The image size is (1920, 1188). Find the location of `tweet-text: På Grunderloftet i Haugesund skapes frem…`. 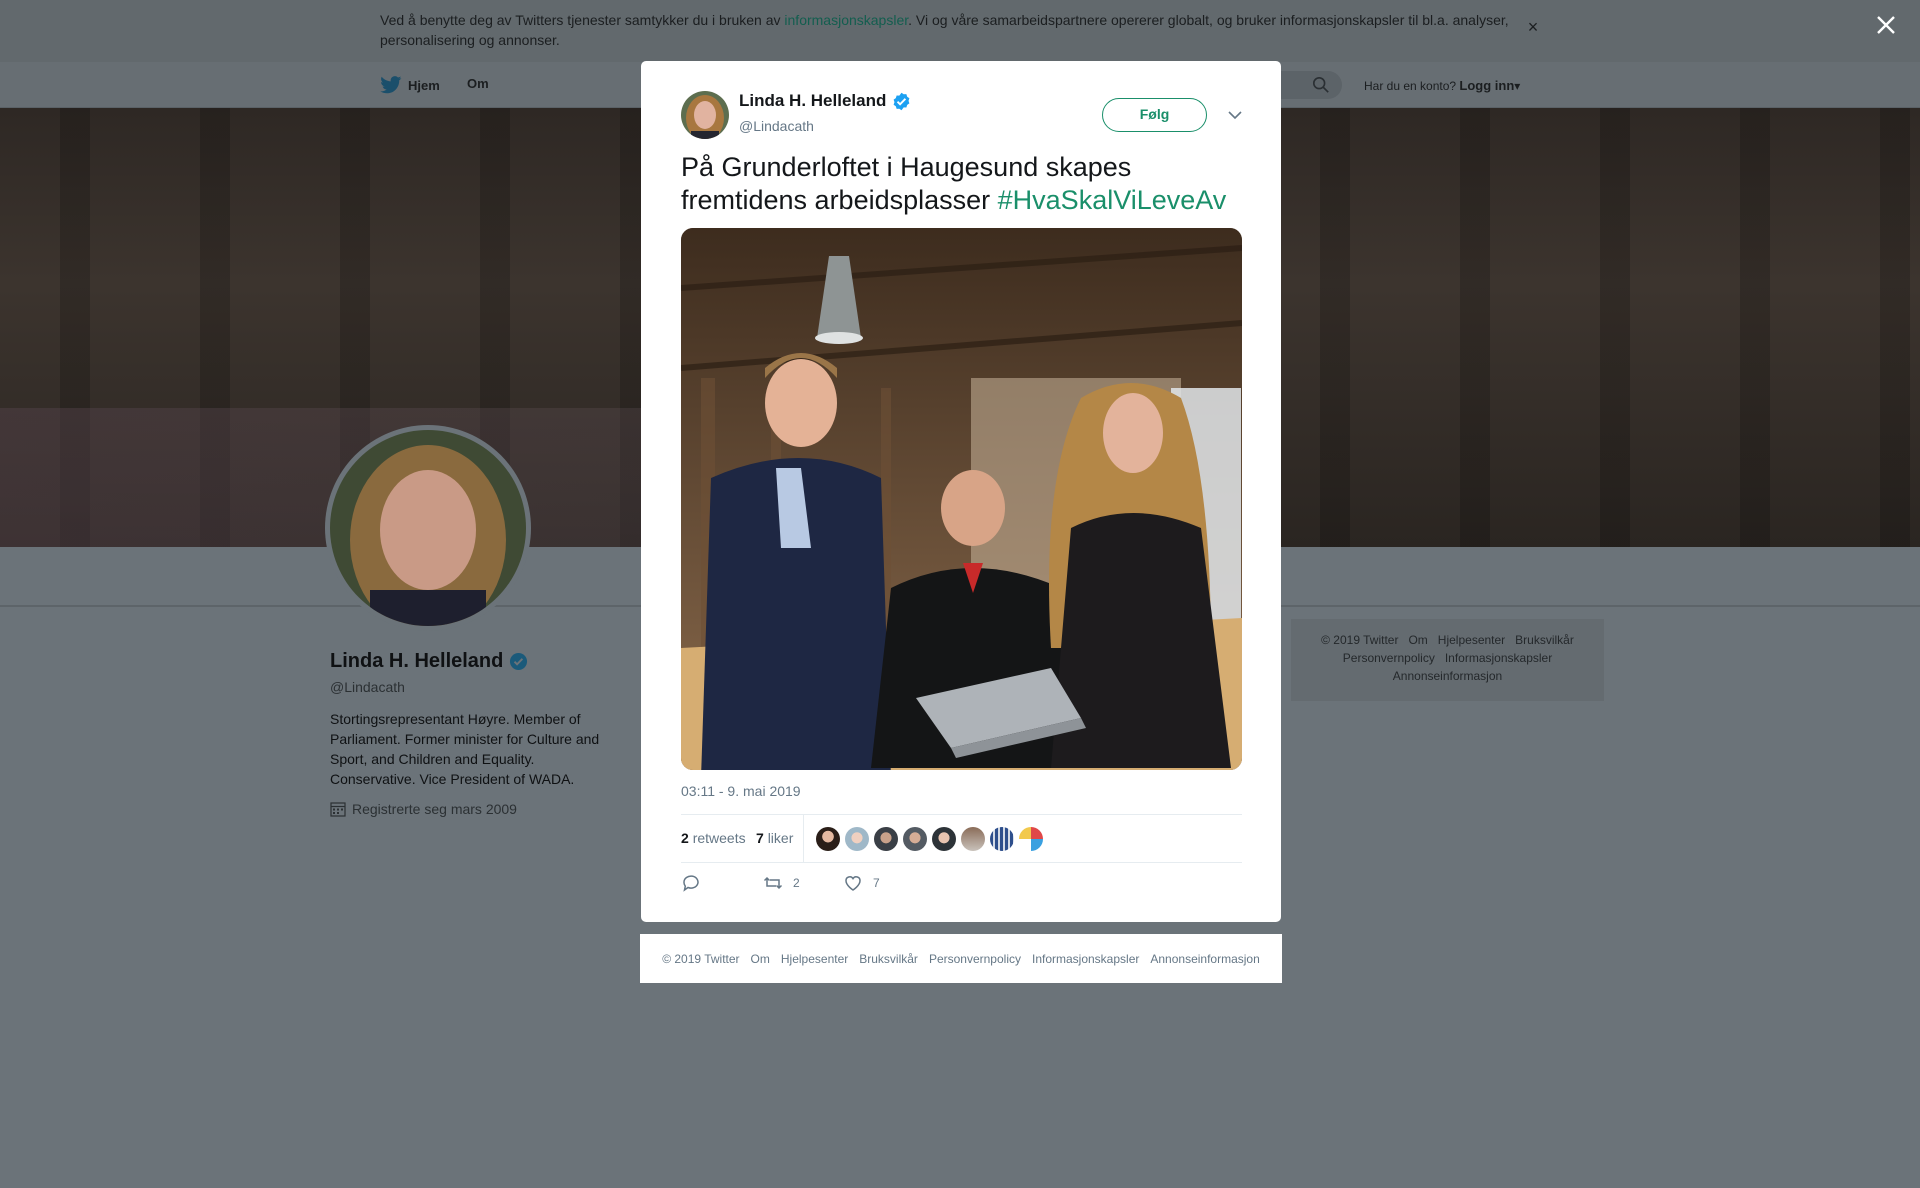

tweet-text: På Grunderloftet i Haugesund skapes frem… is located at coordinates (966, 184).